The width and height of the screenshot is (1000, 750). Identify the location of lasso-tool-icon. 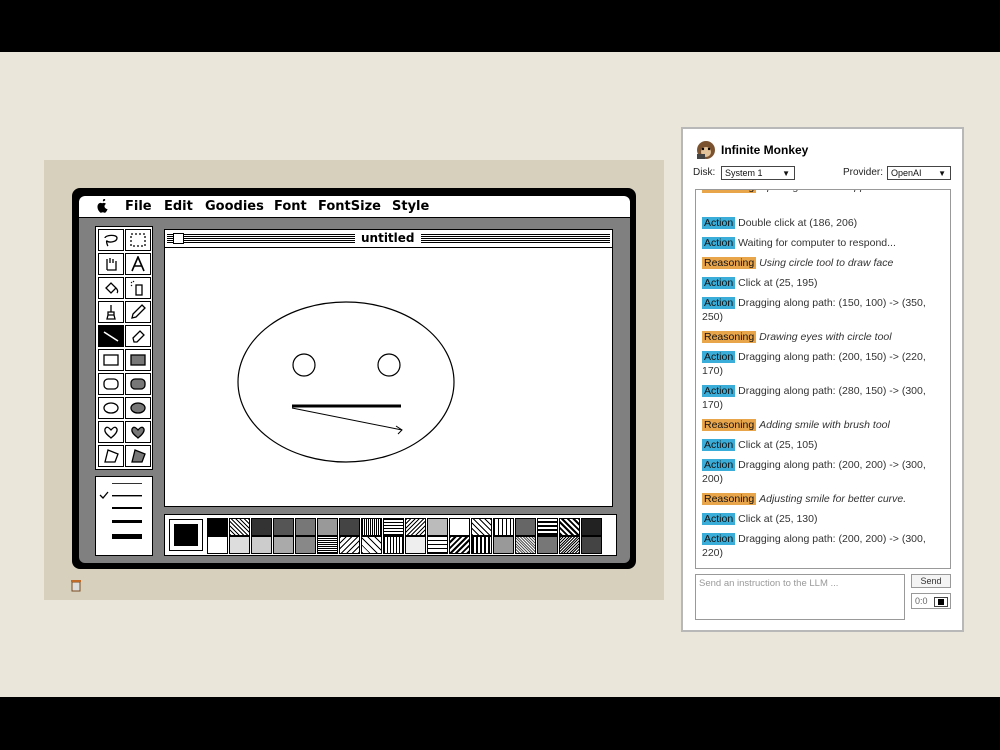
(111, 240).